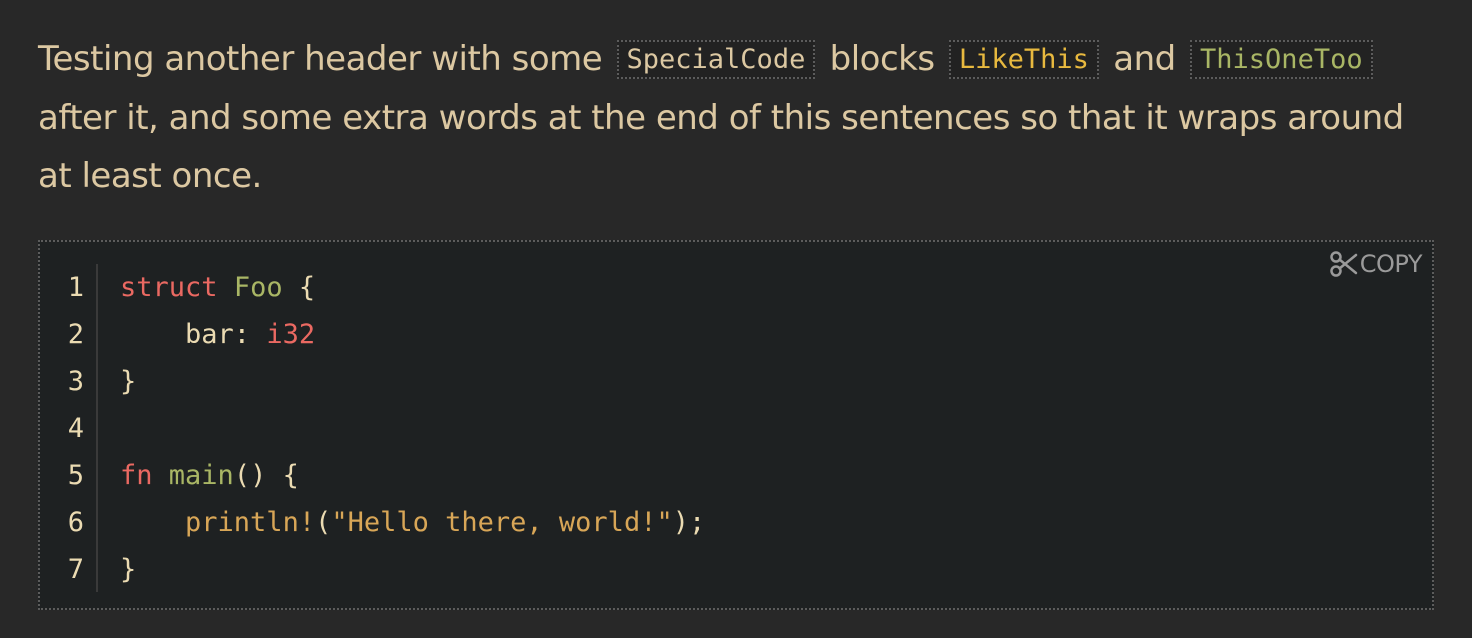 The width and height of the screenshot is (1472, 638). I want to click on code-token: (, so click(323, 522).